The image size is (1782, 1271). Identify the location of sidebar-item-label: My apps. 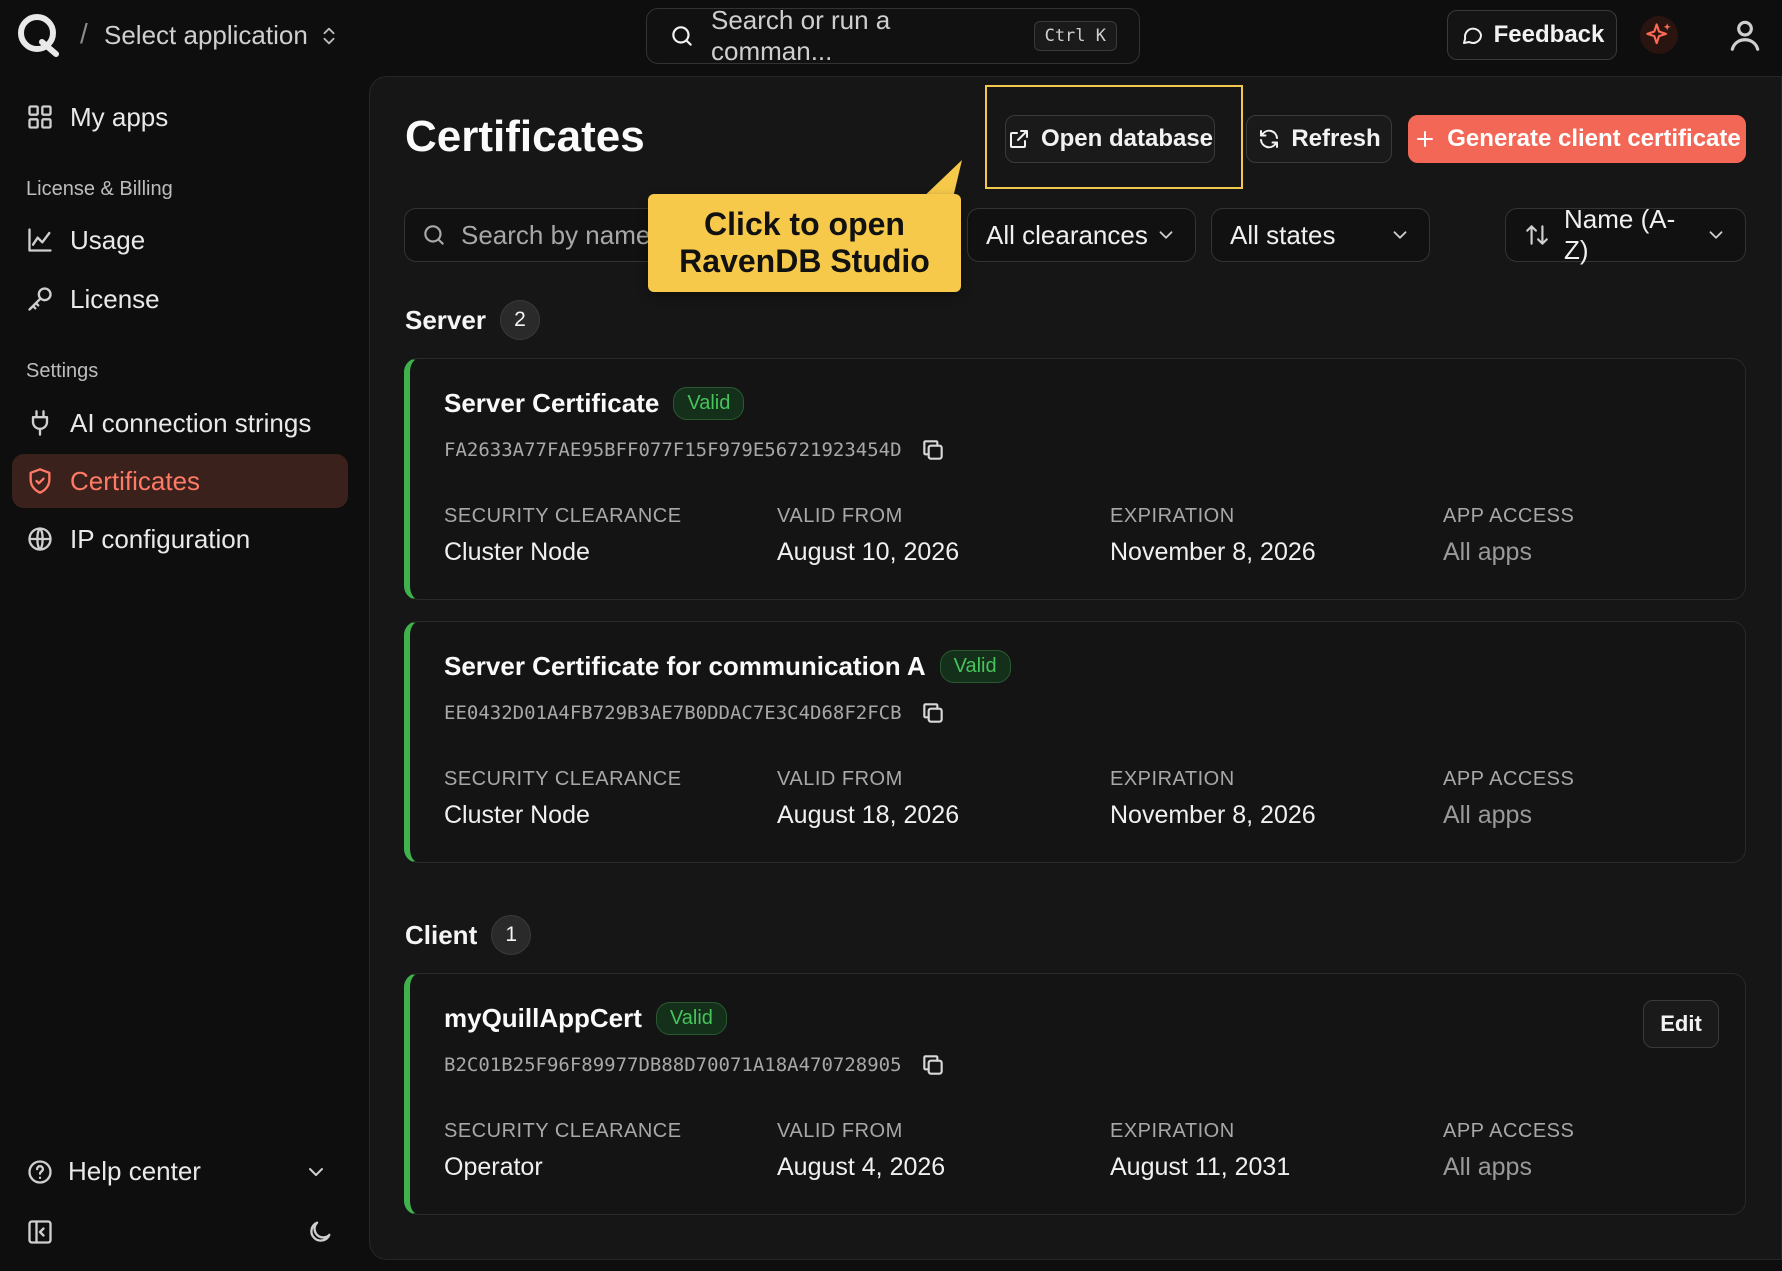
(119, 116).